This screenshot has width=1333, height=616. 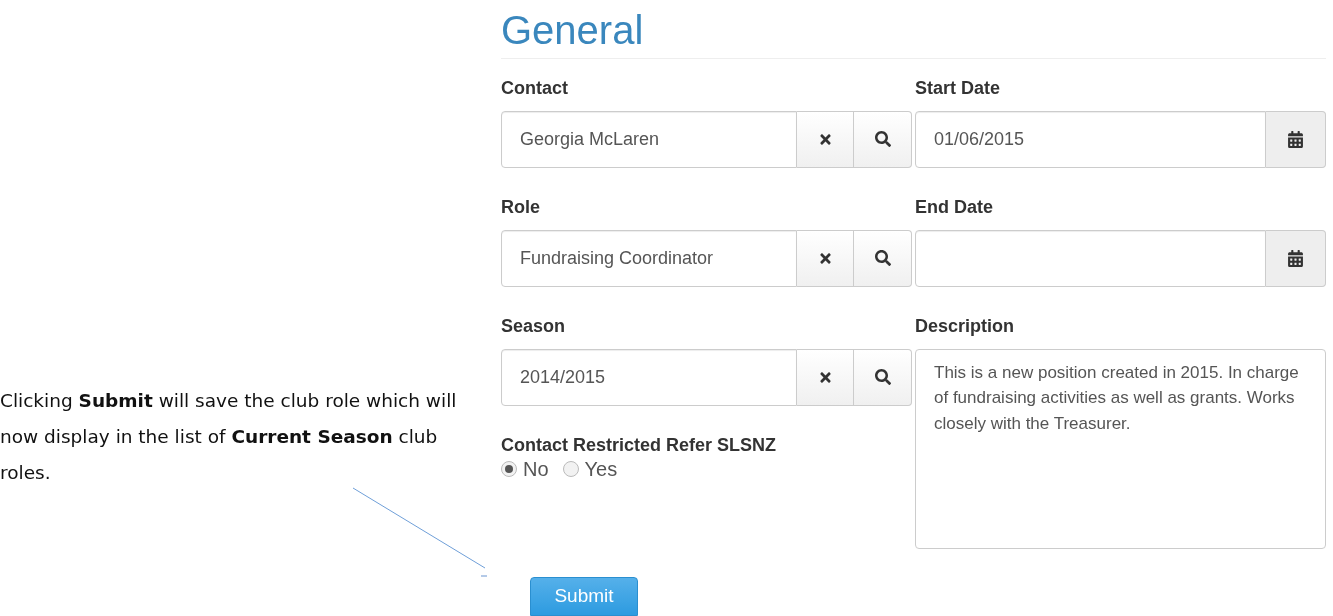 What do you see at coordinates (573, 30) in the screenshot?
I see `section-heading: General` at bounding box center [573, 30].